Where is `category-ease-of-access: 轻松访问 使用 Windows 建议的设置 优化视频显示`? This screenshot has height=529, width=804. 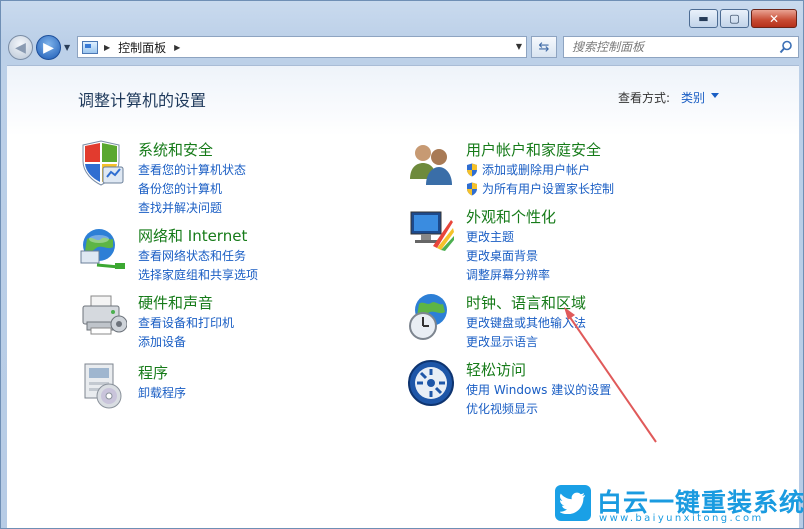
category-ease-of-access: 轻松访问 使用 Windows 建议的设置 优化视频显示 is located at coordinates (567, 389).